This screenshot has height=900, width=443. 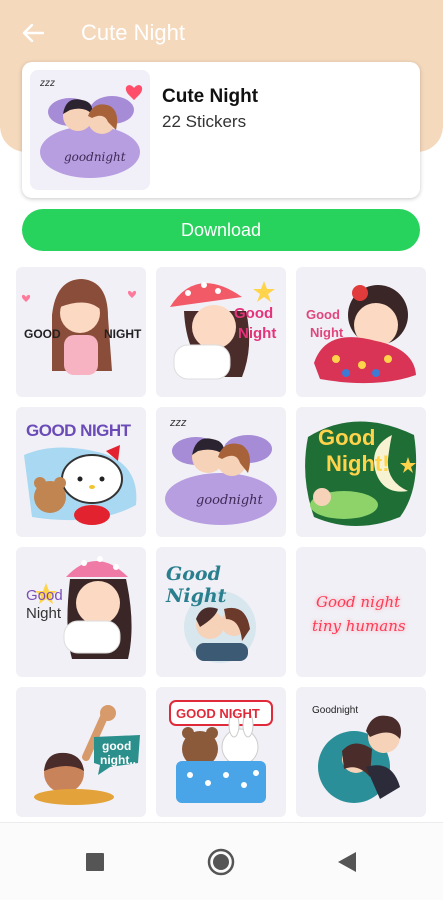 I want to click on triangle-back-icon, so click(x=347, y=862).